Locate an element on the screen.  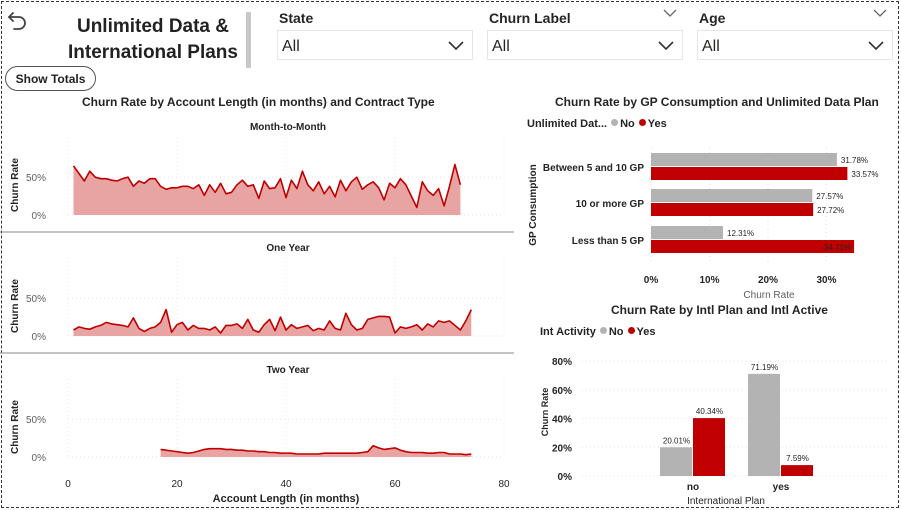
category-label: Between 5 and 10 GP is located at coordinates (593, 168).